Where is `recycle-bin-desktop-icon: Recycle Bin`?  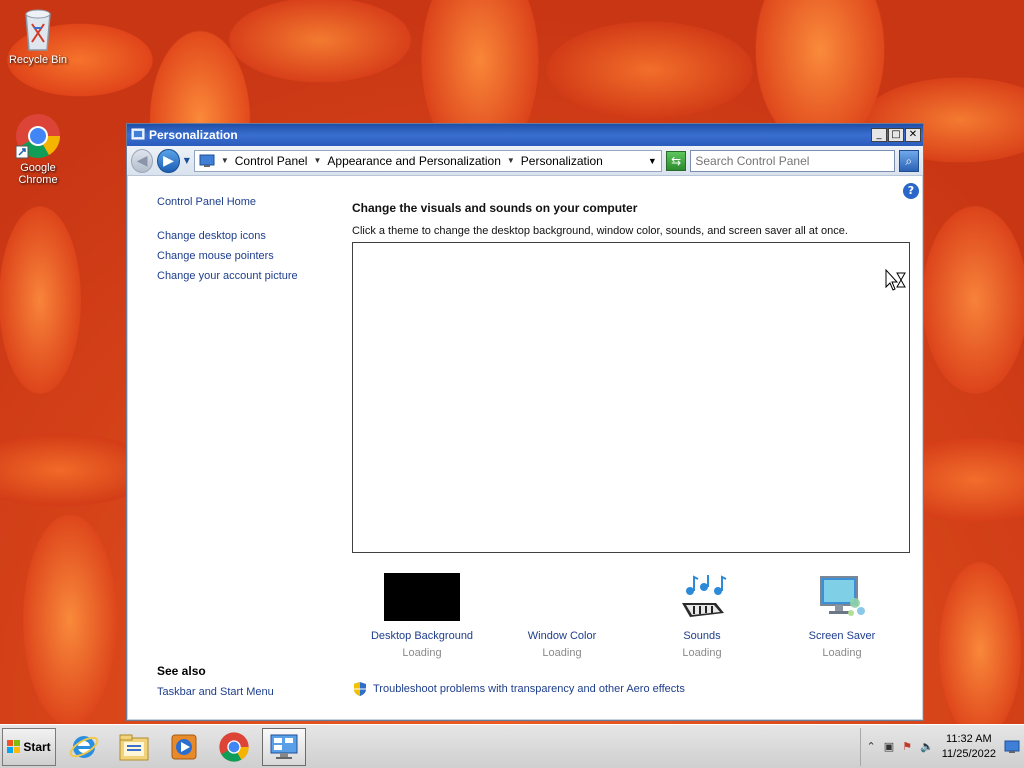
recycle-bin-desktop-icon: Recycle Bin is located at coordinates (38, 35).